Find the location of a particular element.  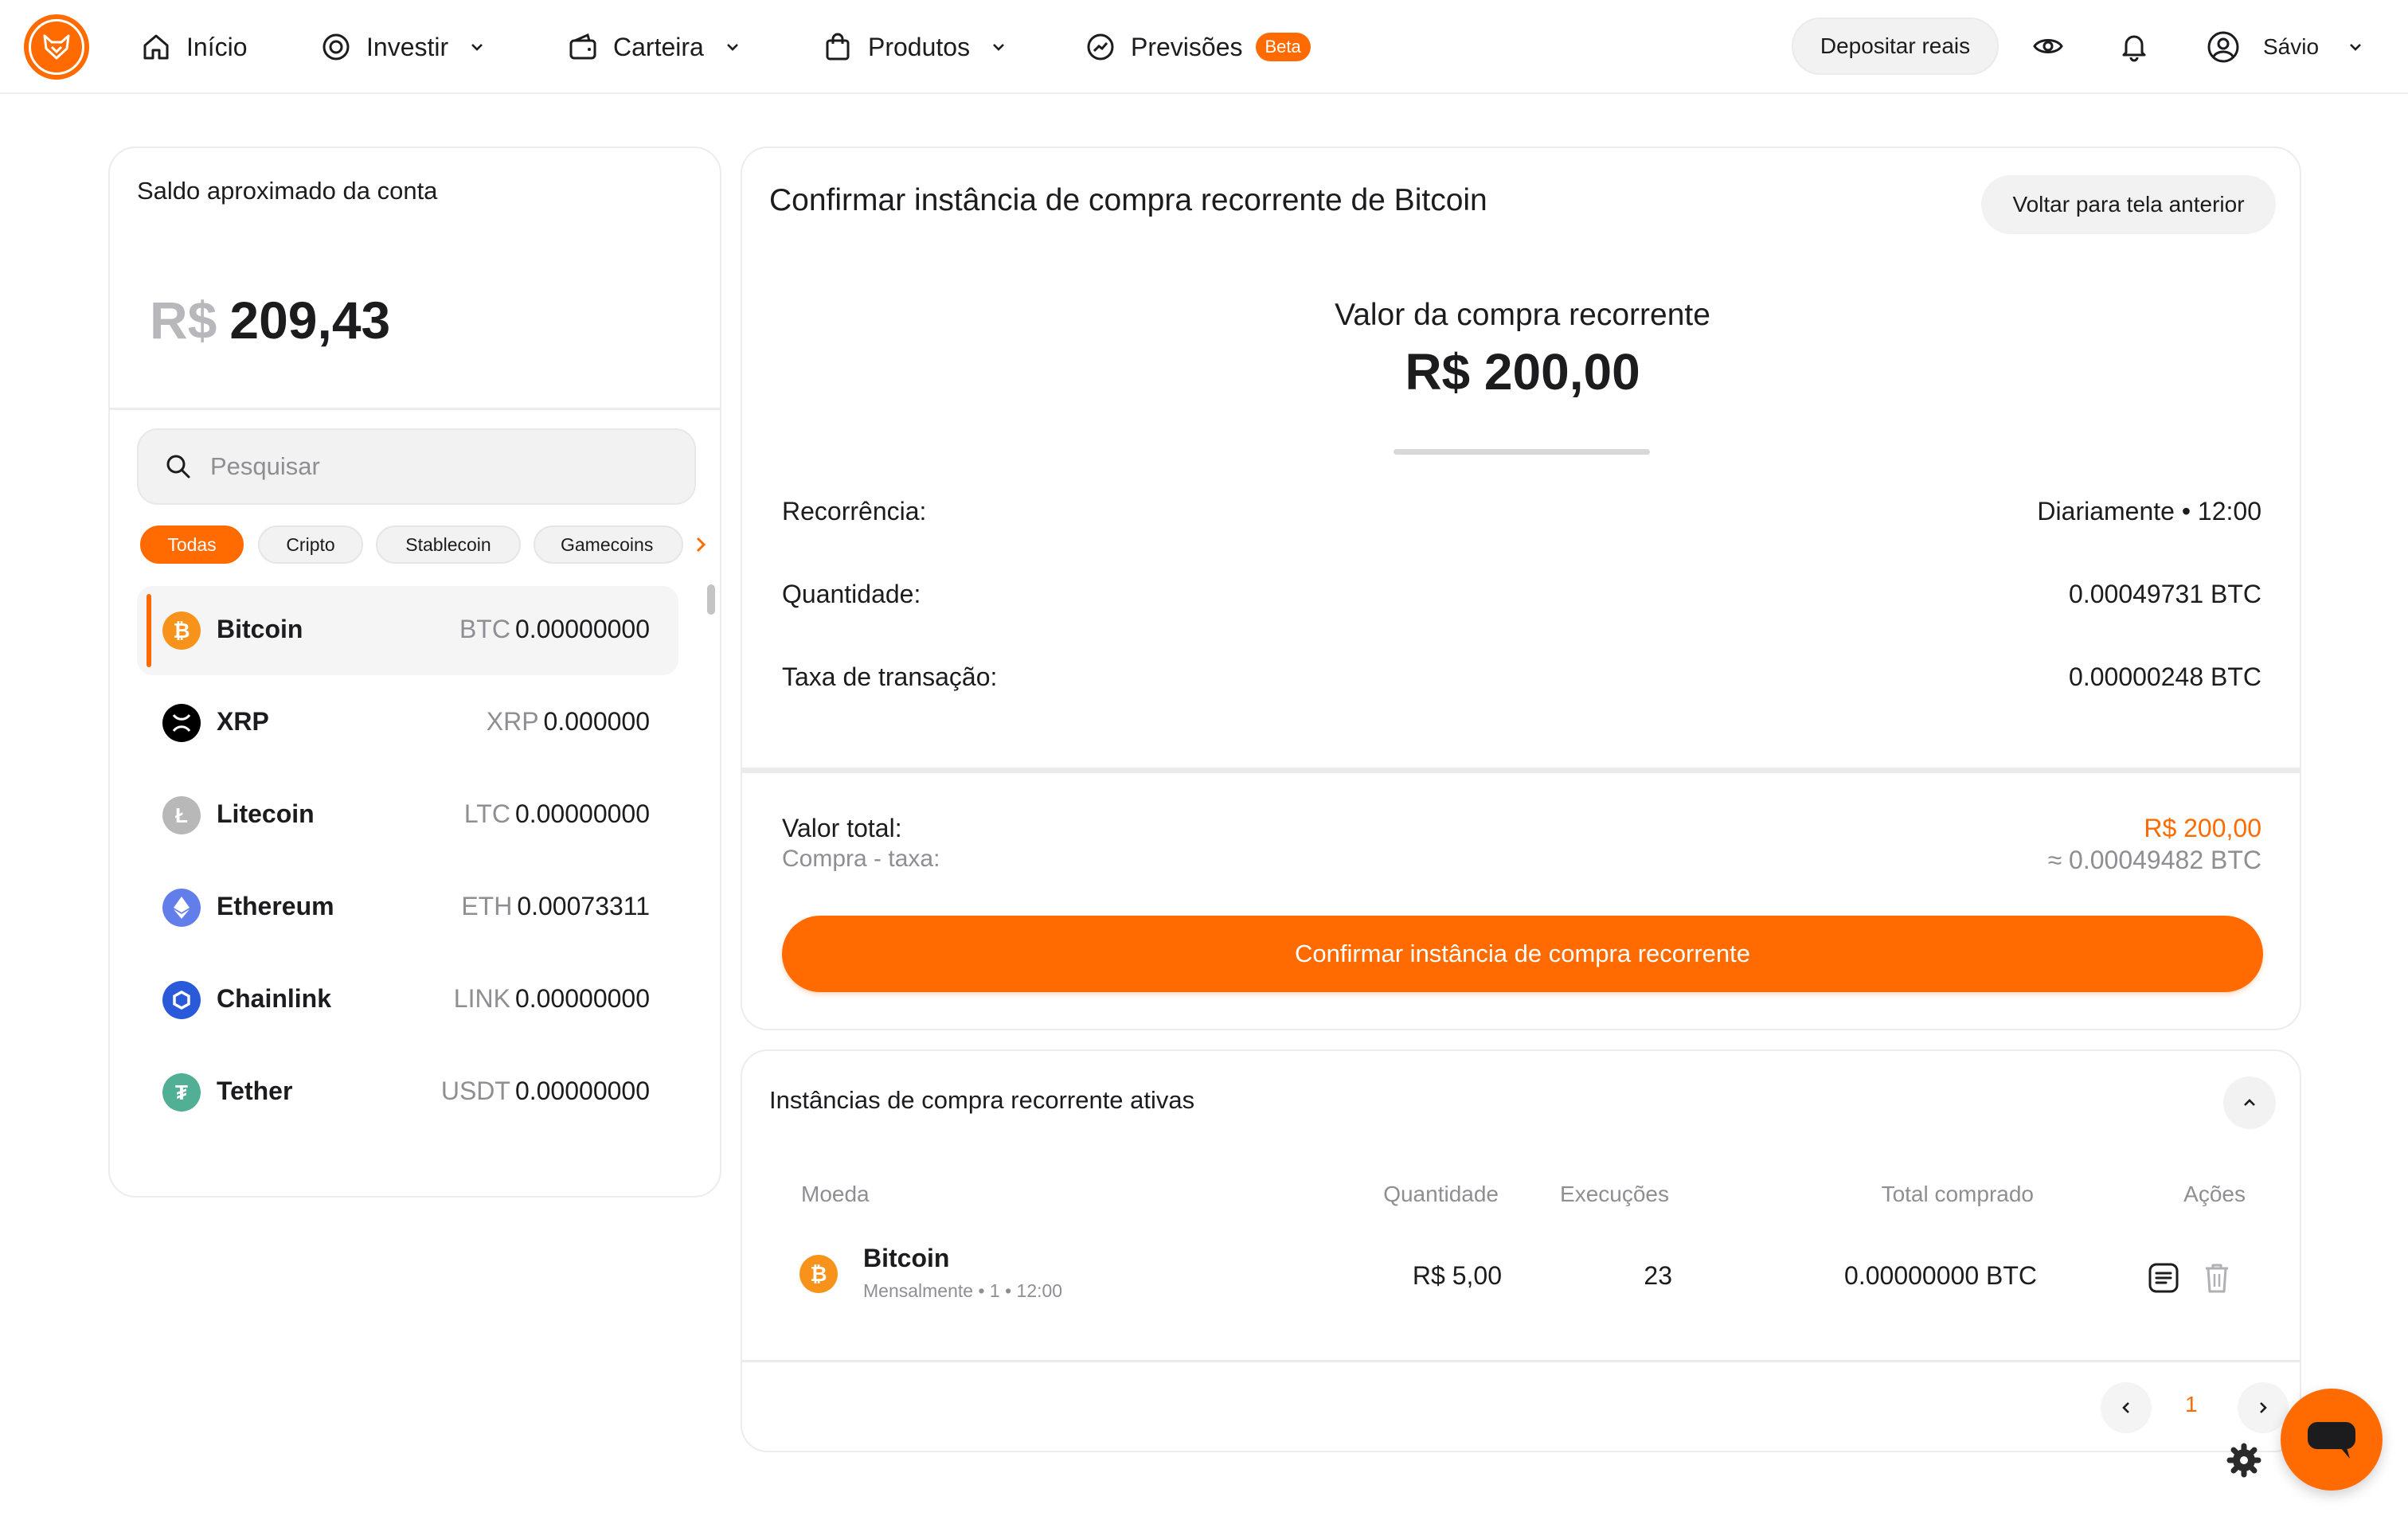

user-menu: Sávio is located at coordinates (2285, 47).